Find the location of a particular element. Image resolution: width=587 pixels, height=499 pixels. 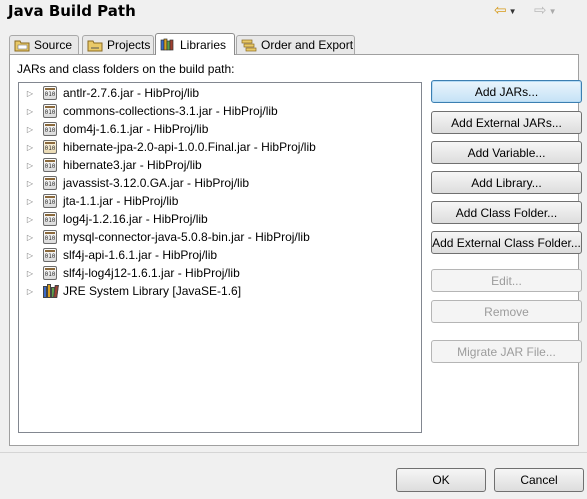

tab-projects: Projects is located at coordinates (118, 44).